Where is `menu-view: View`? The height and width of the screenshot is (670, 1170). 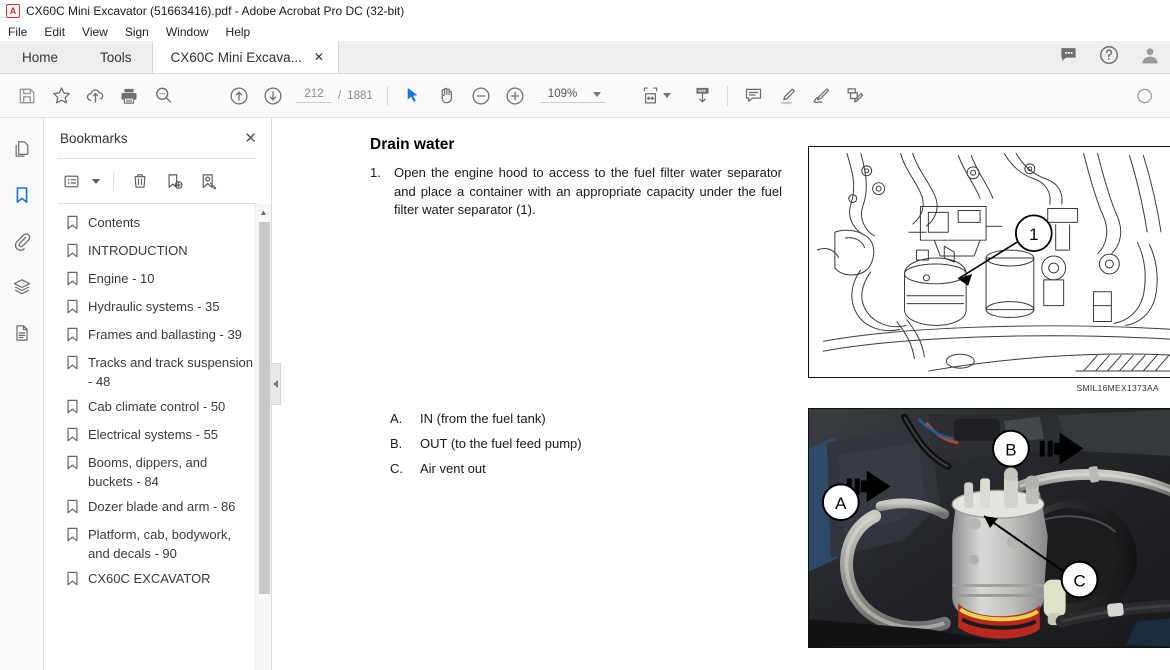
menu-view: View is located at coordinates (95, 32).